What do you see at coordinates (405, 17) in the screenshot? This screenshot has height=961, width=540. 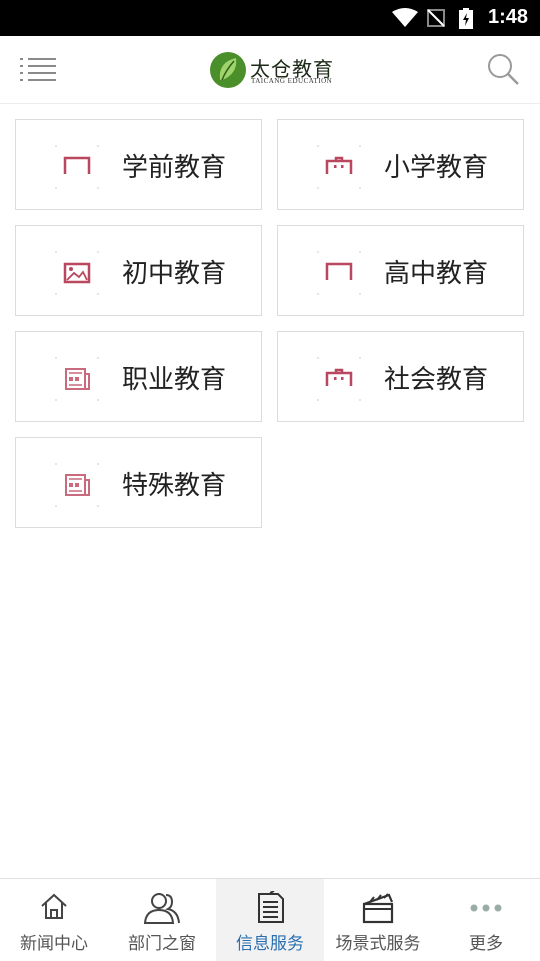 I see `wifi-icon` at bounding box center [405, 17].